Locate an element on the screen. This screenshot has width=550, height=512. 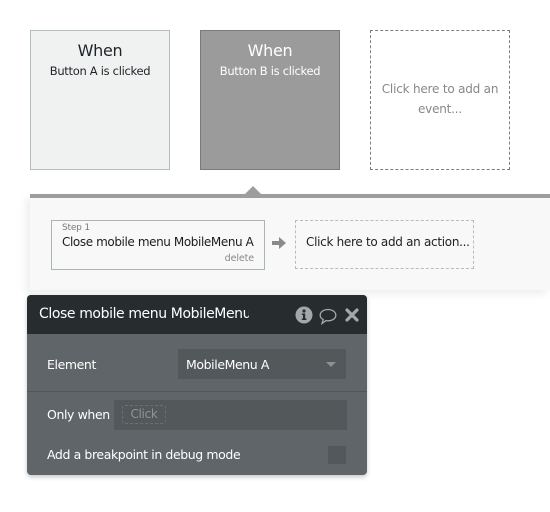
element-dropdown-value: MobileMenu A is located at coordinates (228, 364).